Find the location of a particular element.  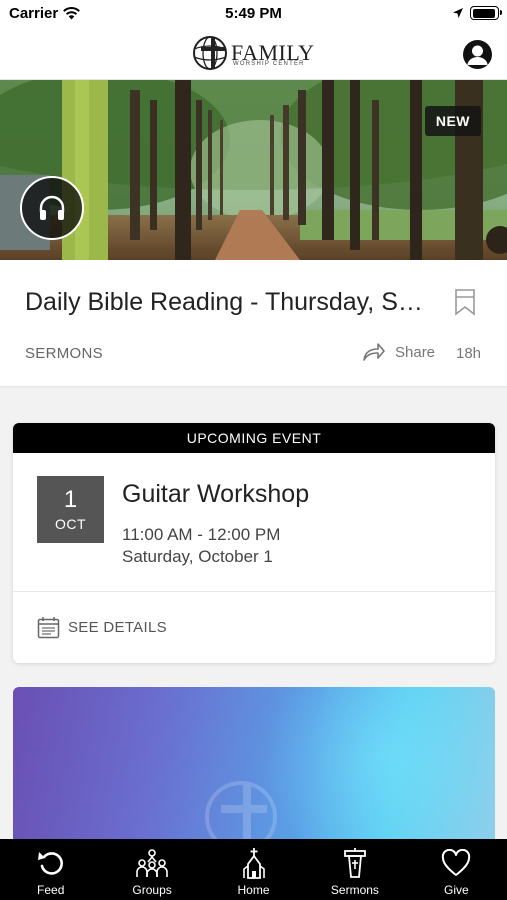

globe-cross-icon is located at coordinates (210, 53).